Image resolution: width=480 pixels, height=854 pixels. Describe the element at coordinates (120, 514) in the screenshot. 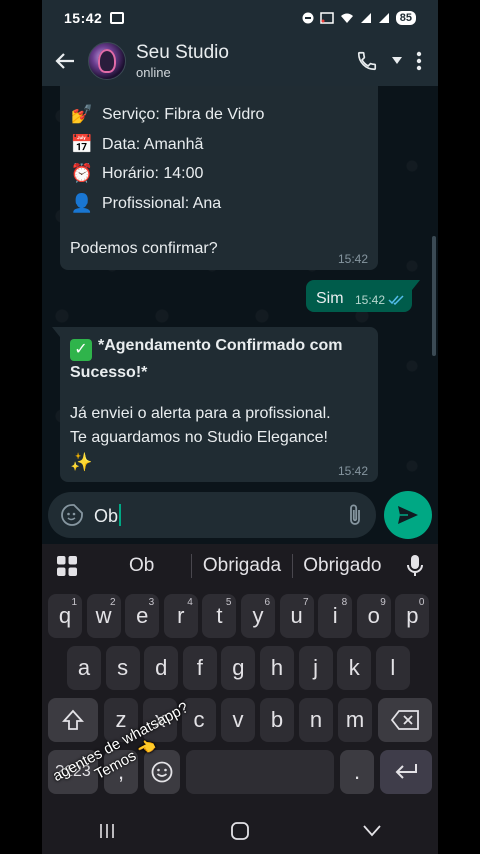

I see `text-caret` at that location.